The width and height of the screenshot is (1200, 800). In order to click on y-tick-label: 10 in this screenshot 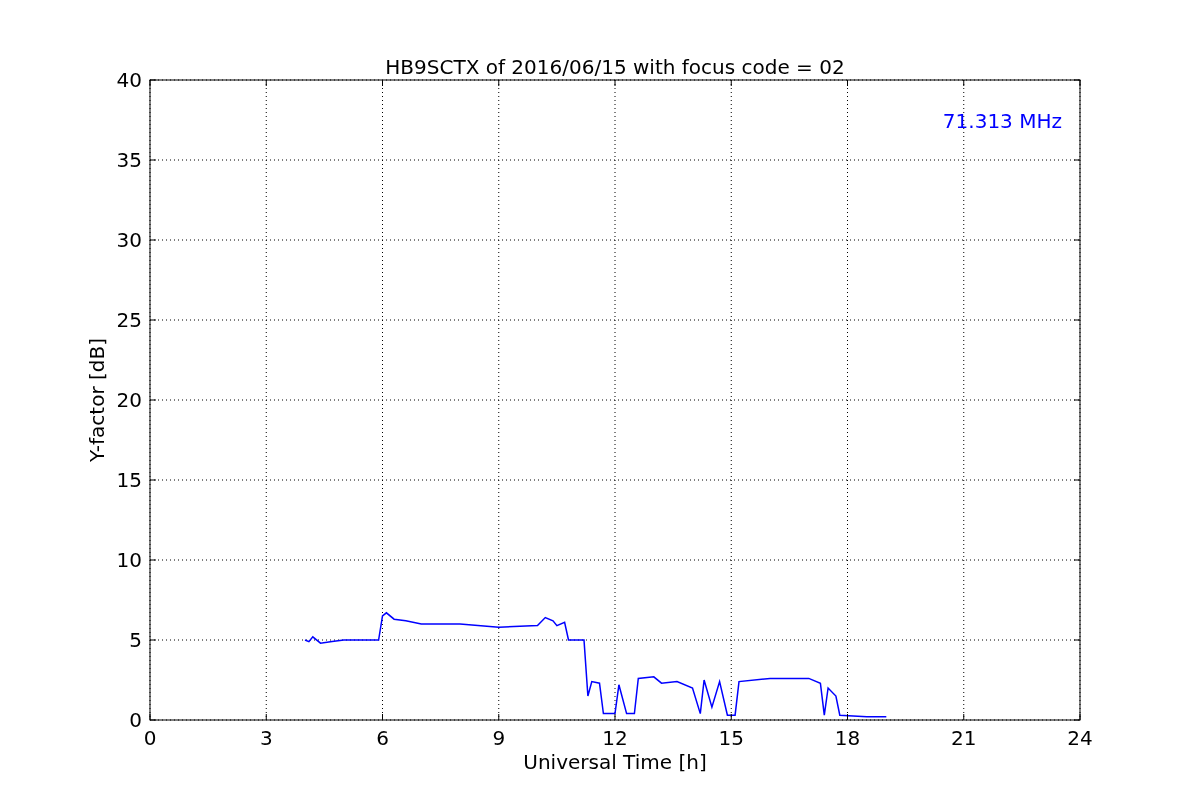, I will do `click(129, 560)`.